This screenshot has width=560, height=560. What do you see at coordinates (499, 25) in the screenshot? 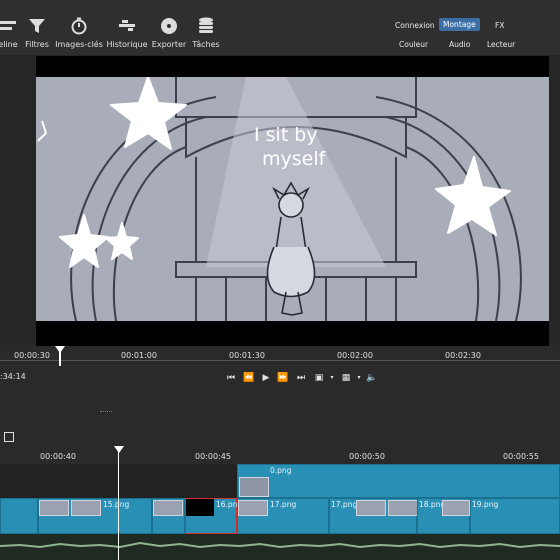
I see `layout-fx-button: FX` at bounding box center [499, 25].